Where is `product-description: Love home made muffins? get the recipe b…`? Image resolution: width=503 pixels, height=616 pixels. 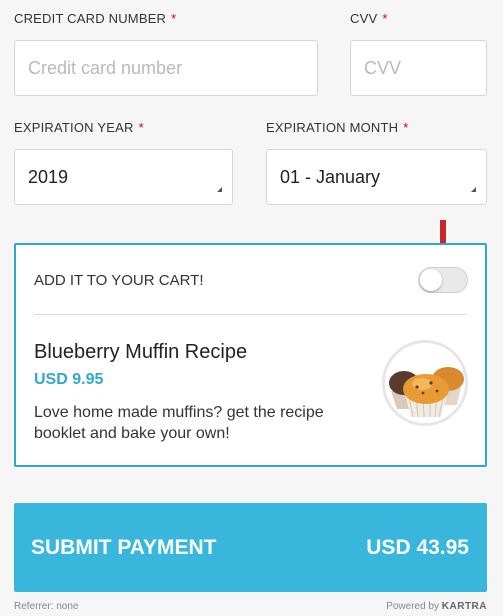
product-description: Love home made muffins? get the recipe b… is located at coordinates (179, 423).